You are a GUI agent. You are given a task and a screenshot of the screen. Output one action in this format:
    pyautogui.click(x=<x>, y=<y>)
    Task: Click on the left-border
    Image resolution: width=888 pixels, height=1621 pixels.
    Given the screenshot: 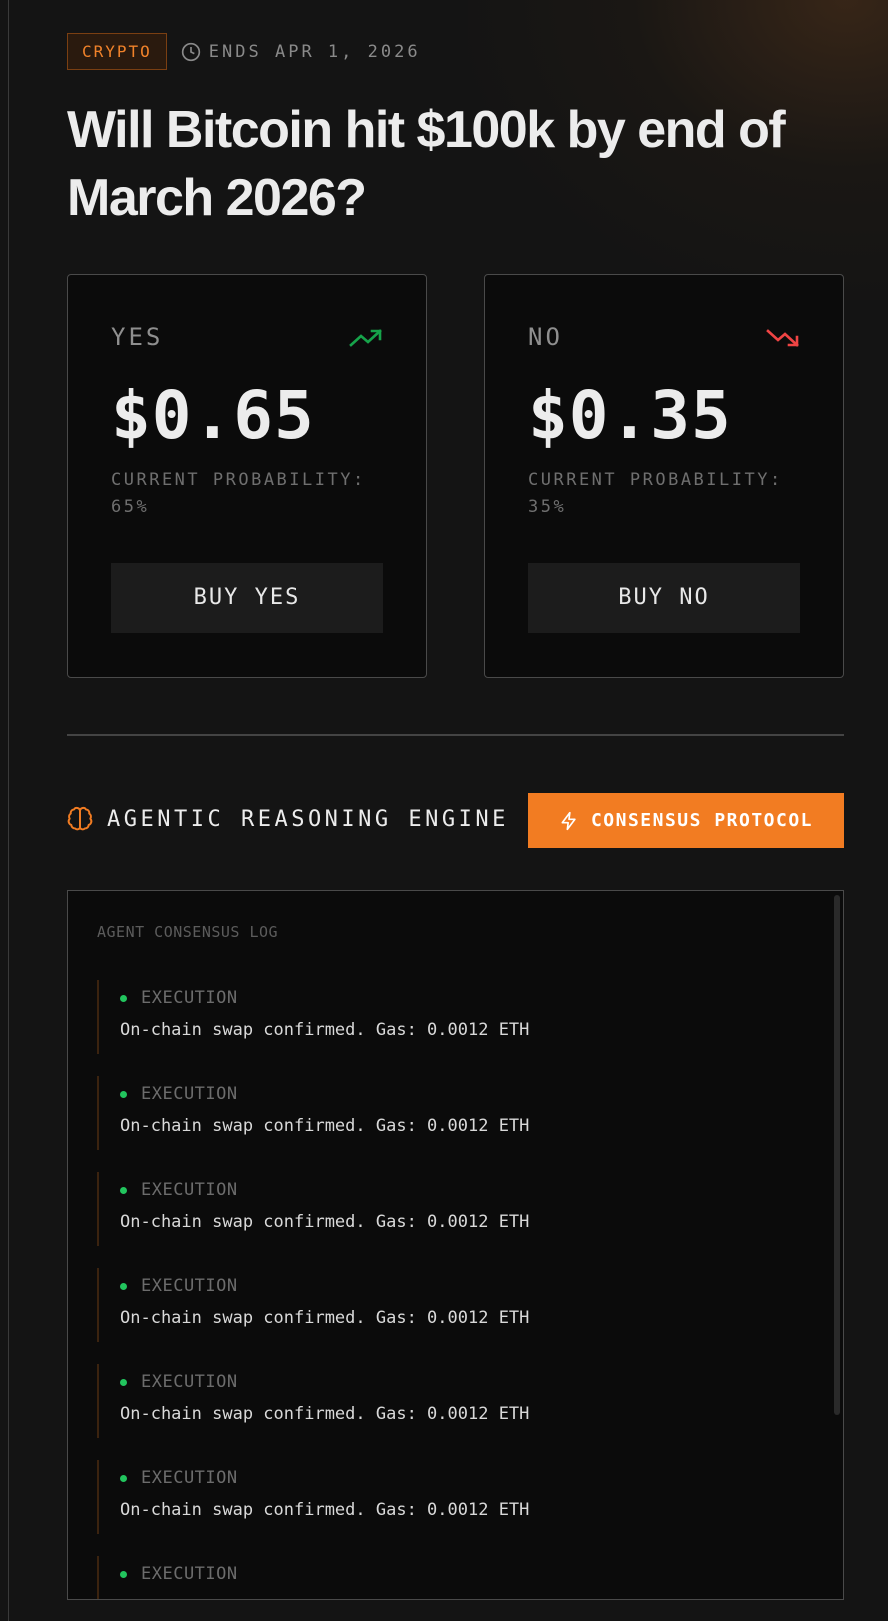 What is the action you would take?
    pyautogui.click(x=8, y=810)
    